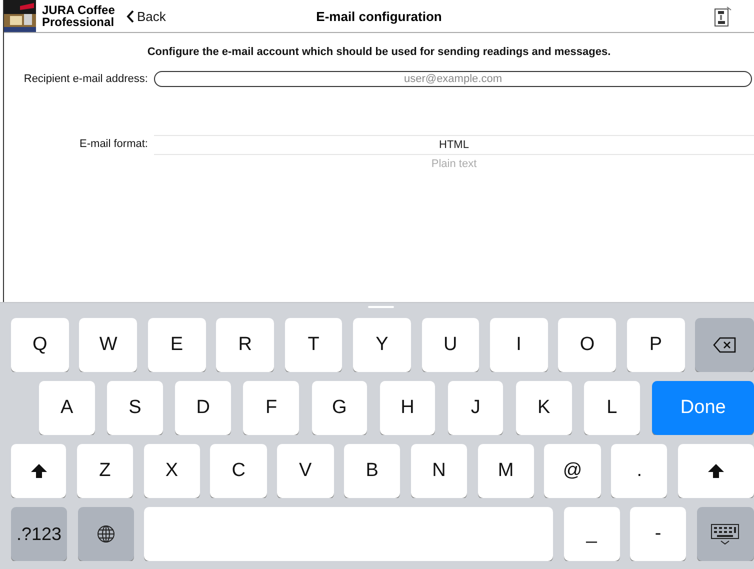 The width and height of the screenshot is (754, 569). What do you see at coordinates (476, 408) in the screenshot?
I see `keyboard-key: J` at bounding box center [476, 408].